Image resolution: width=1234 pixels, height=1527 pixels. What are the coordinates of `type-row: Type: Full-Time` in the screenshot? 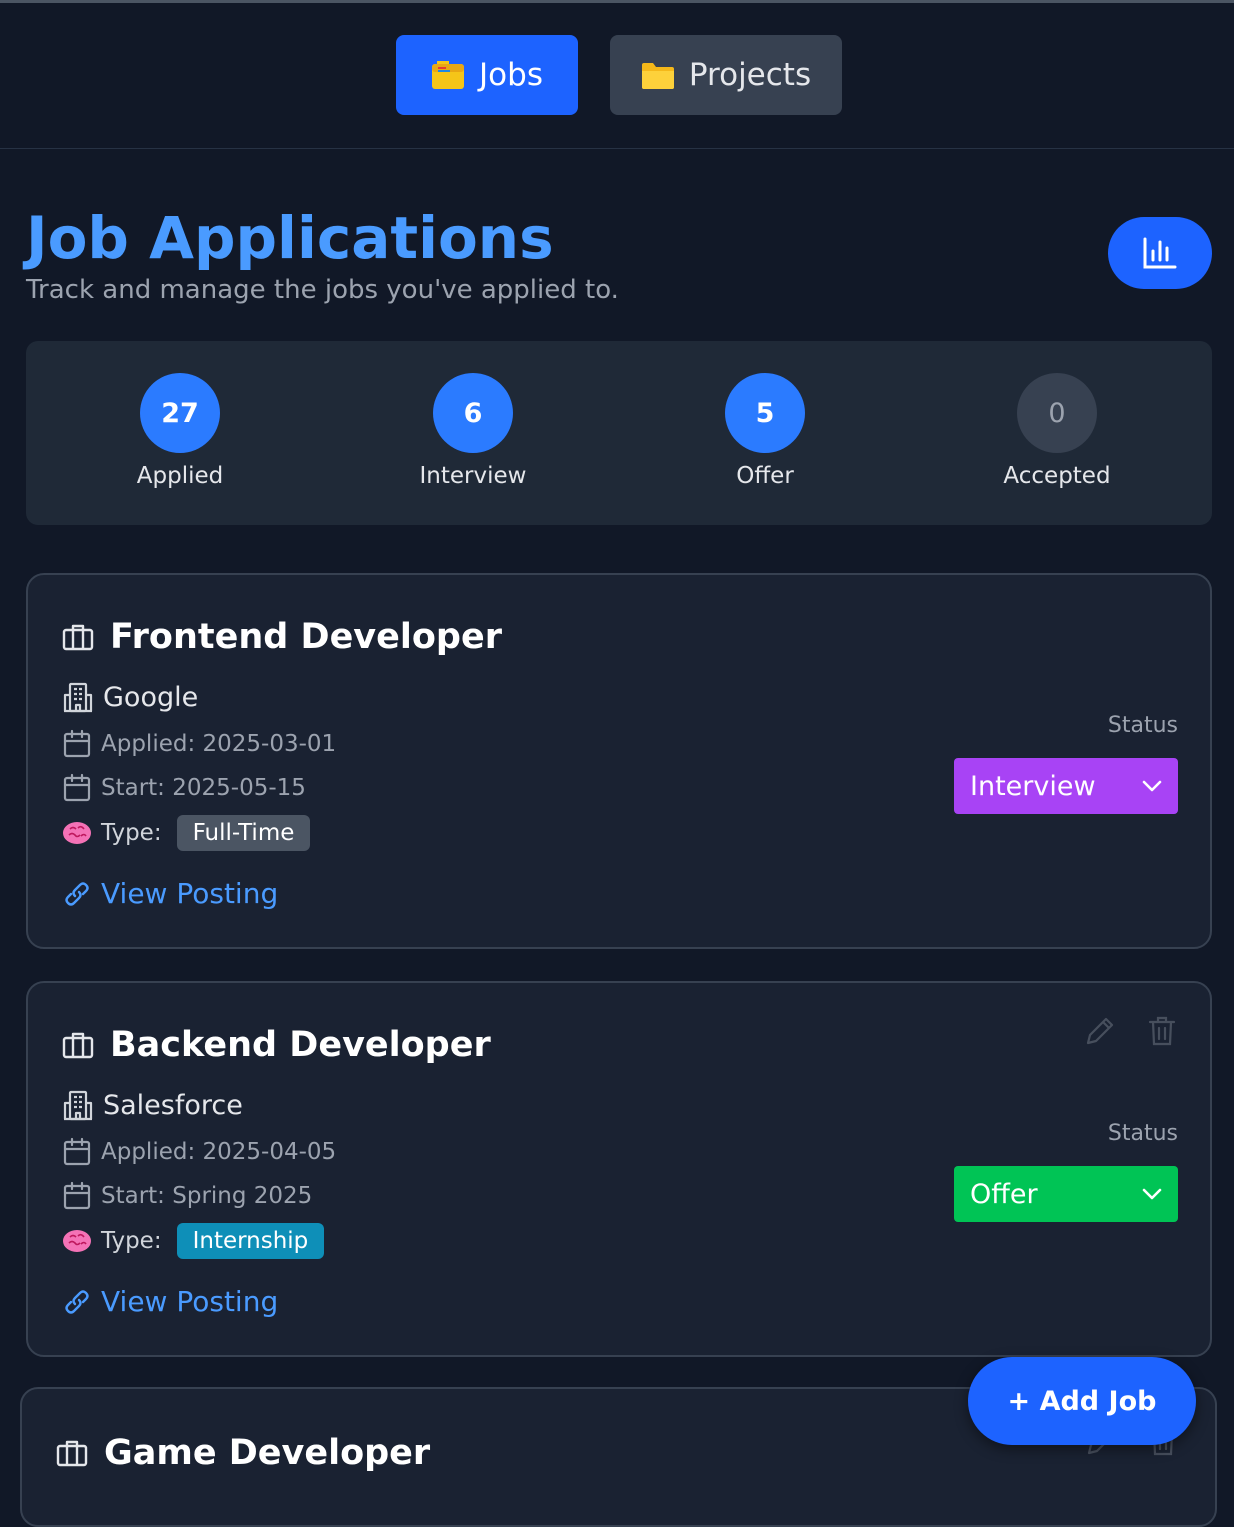 It's located at (186, 833).